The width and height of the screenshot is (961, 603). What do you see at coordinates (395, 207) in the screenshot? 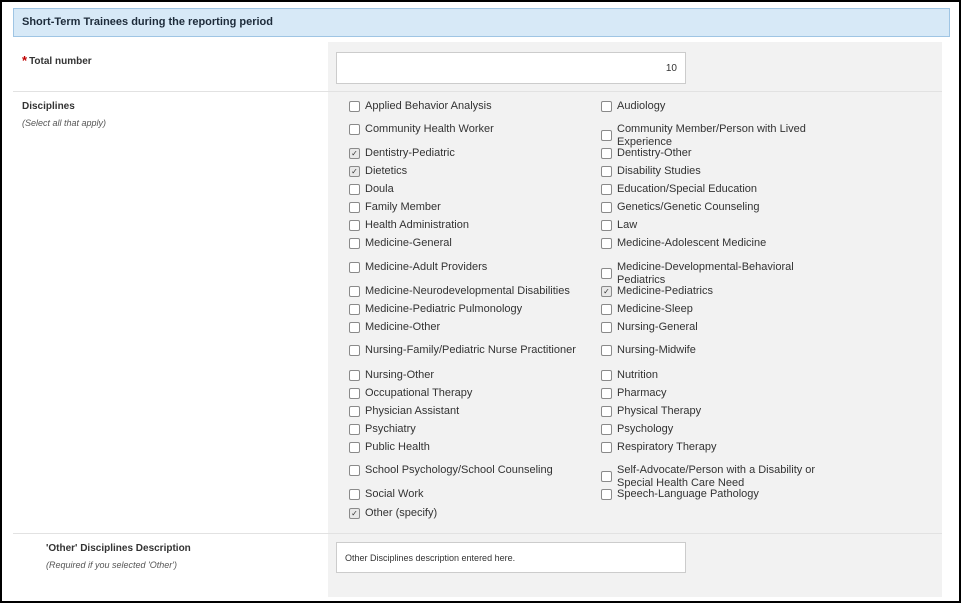
I see `discipline-option: Family Member` at bounding box center [395, 207].